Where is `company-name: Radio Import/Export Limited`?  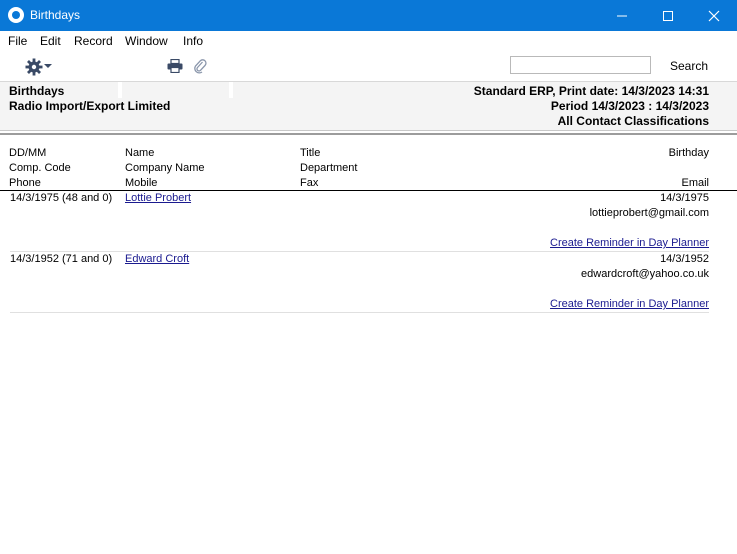 company-name: Radio Import/Export Limited is located at coordinates (90, 106).